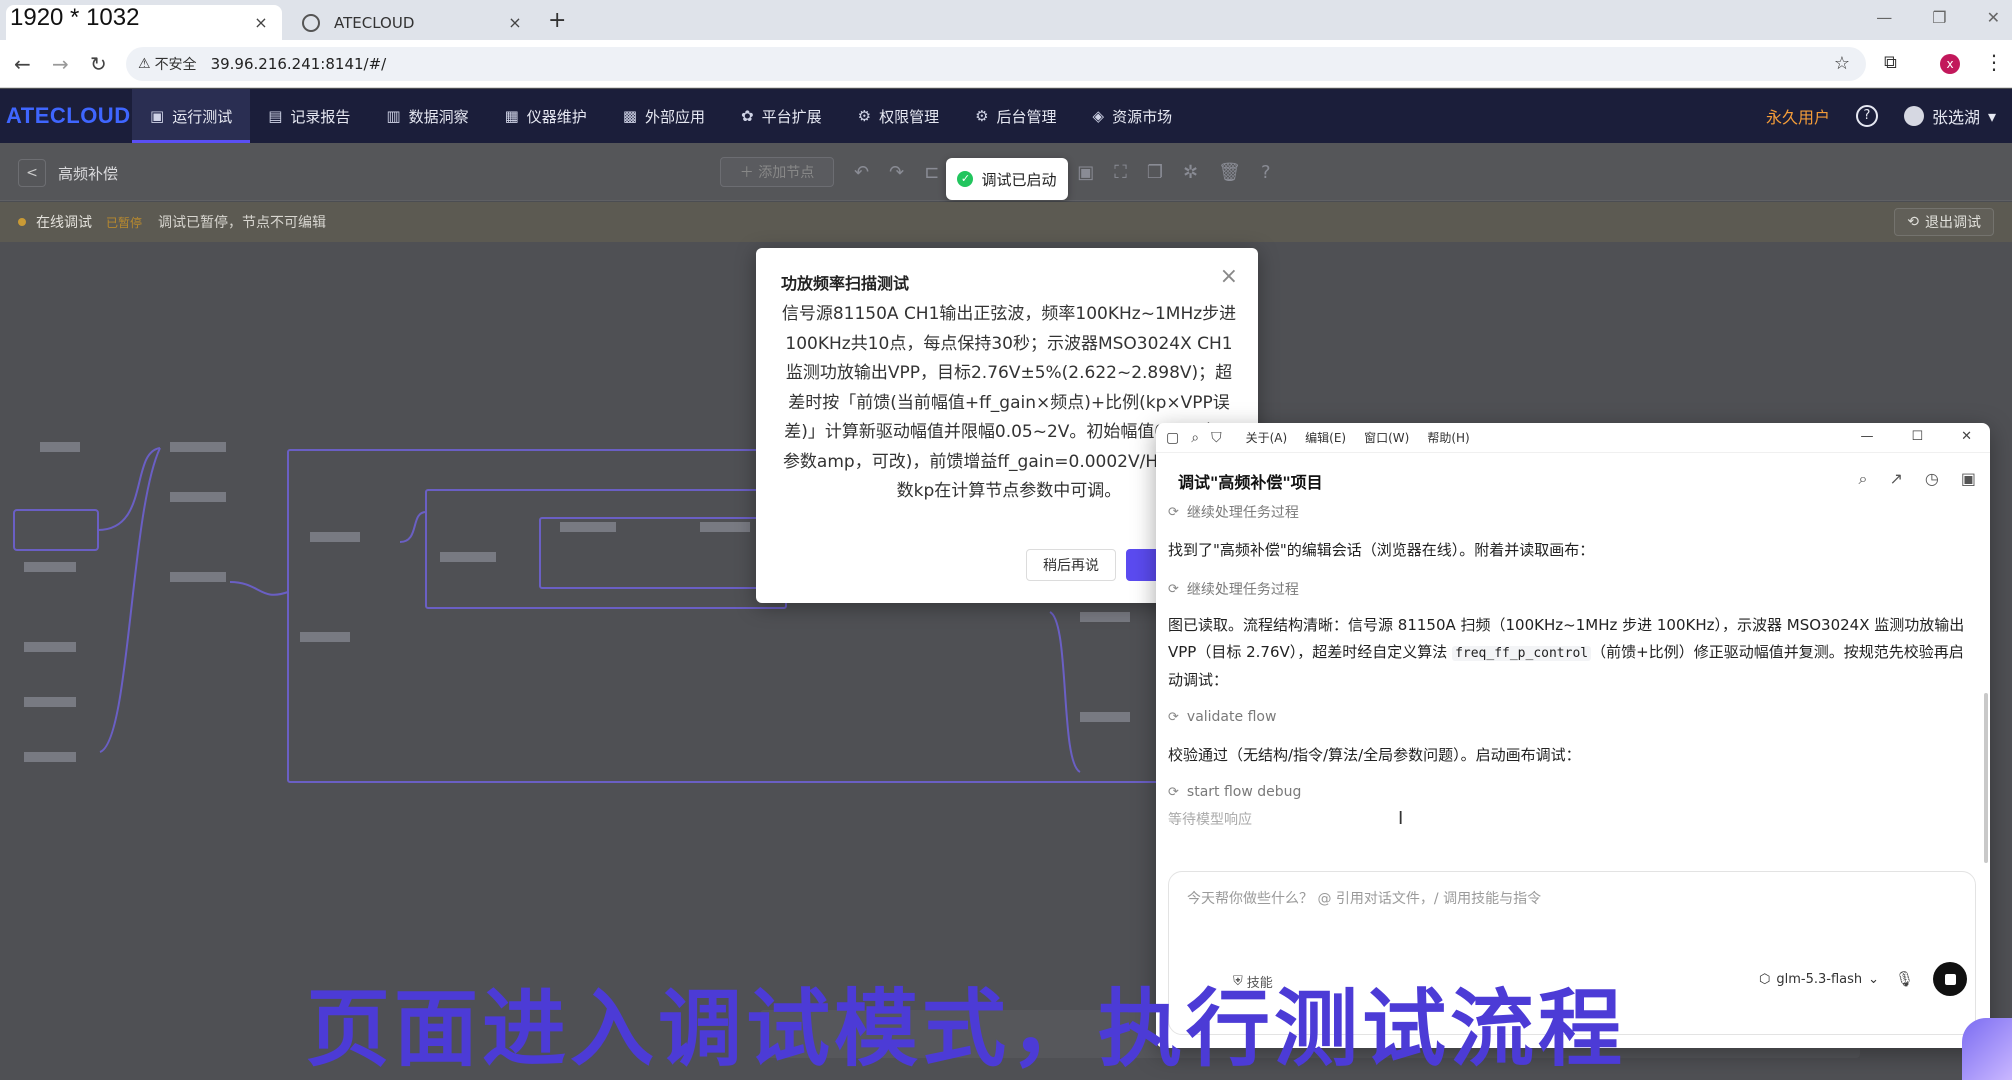 The width and height of the screenshot is (2012, 1080). I want to click on nav-admin: ⚙ 后台管理, so click(1015, 116).